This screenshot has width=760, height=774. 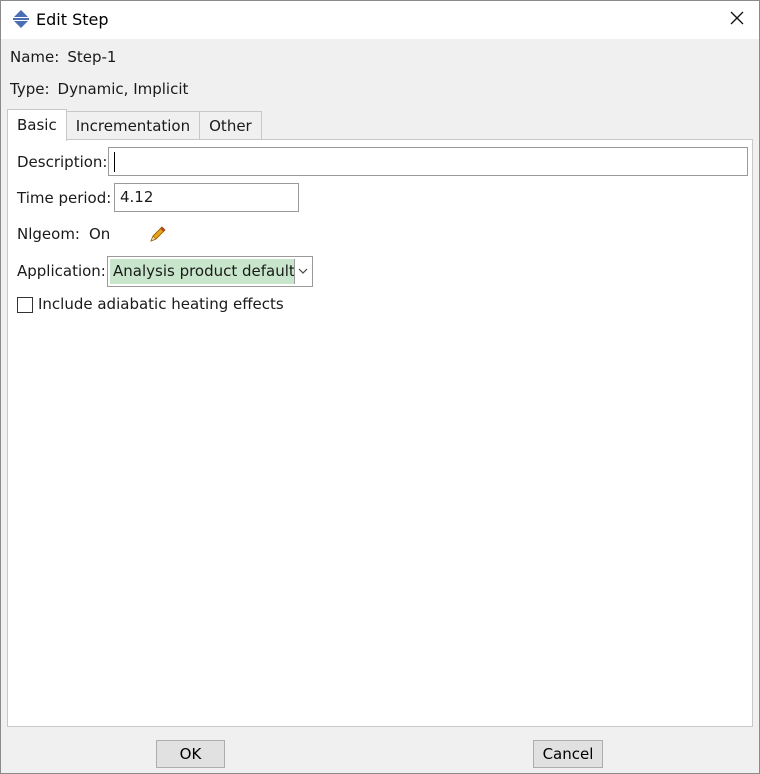 What do you see at coordinates (35, 57) in the screenshot?
I see `name-label: Name:` at bounding box center [35, 57].